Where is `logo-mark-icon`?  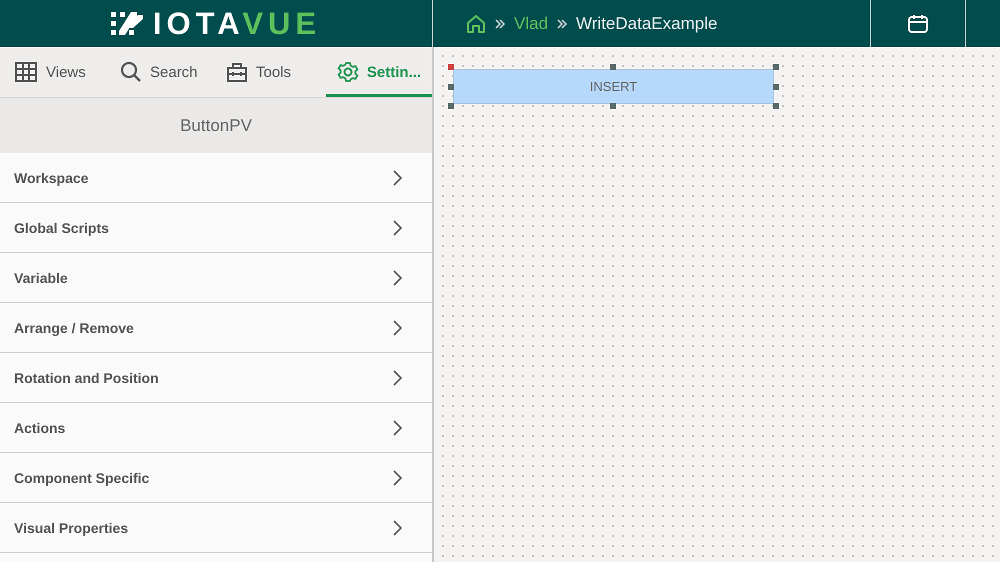
logo-mark-icon is located at coordinates (126, 24).